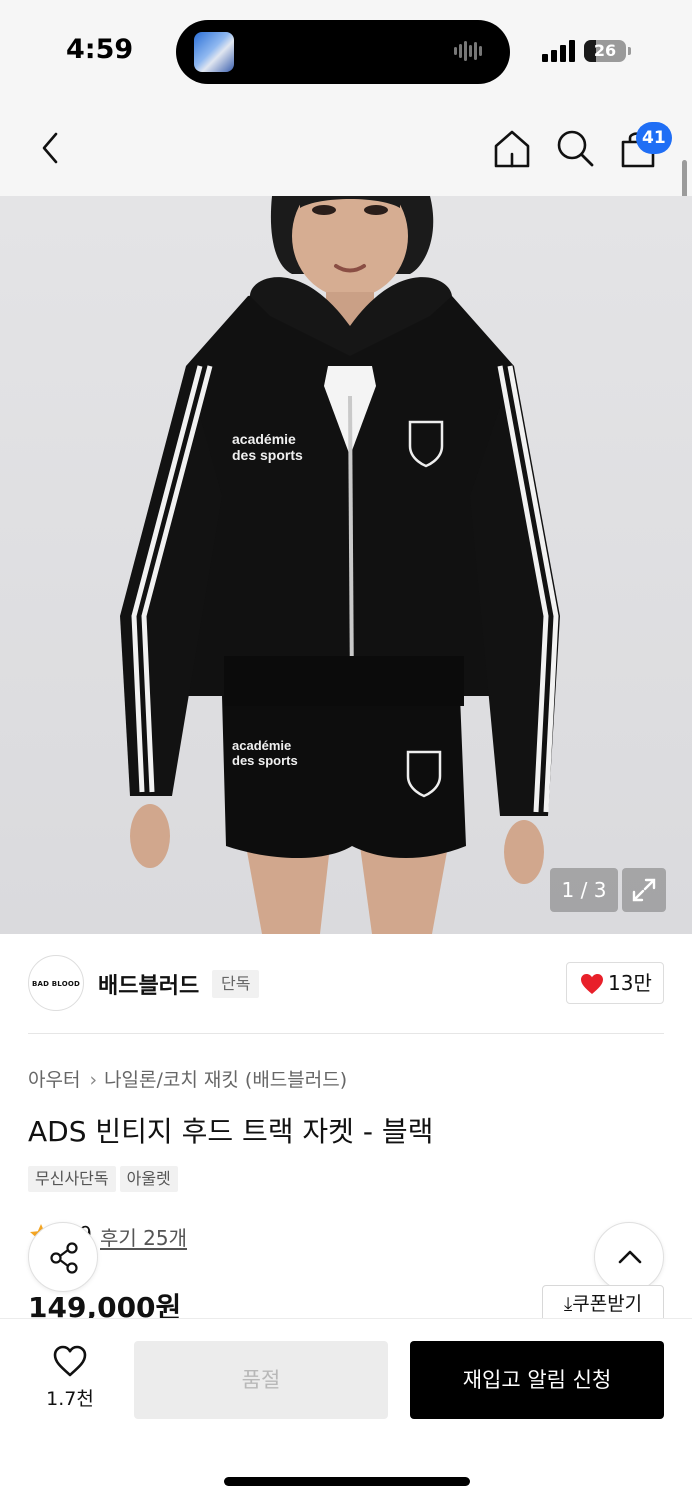 The width and height of the screenshot is (692, 1500). I want to click on signal-icon, so click(559, 51).